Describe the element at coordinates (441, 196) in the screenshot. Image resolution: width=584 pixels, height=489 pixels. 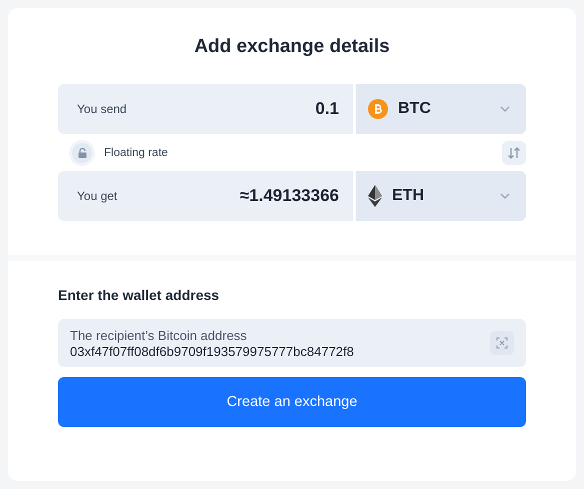
I see `currency-select: ETH` at that location.